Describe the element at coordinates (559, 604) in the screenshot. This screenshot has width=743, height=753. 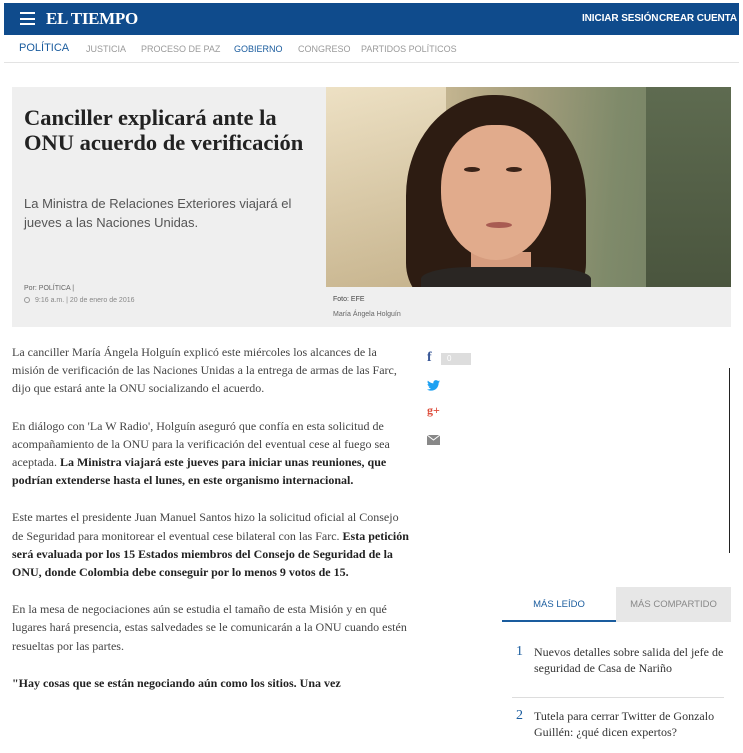
I see `tab-most-read: MÁS LEÍDO` at that location.